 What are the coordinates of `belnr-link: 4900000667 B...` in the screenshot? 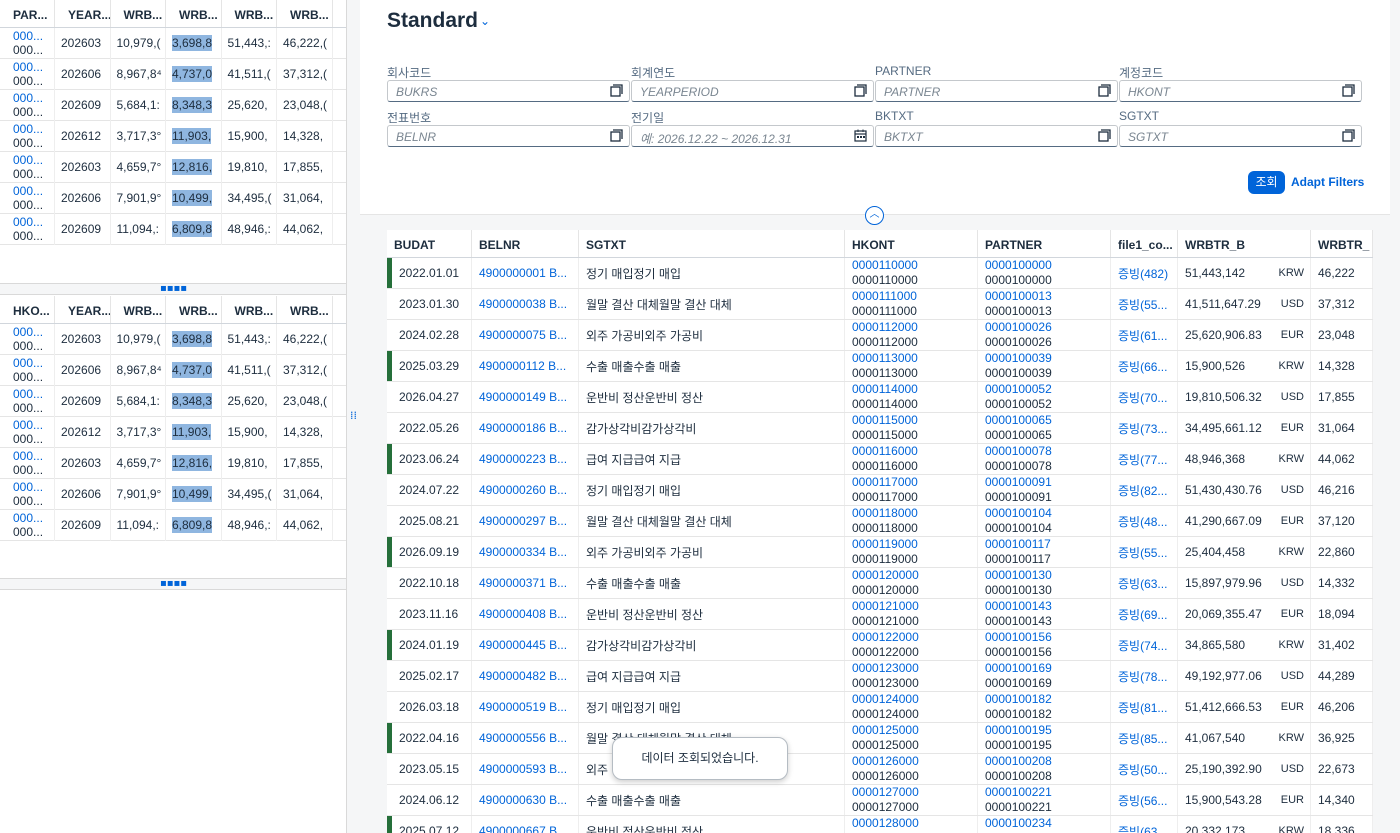 It's located at (523, 828).